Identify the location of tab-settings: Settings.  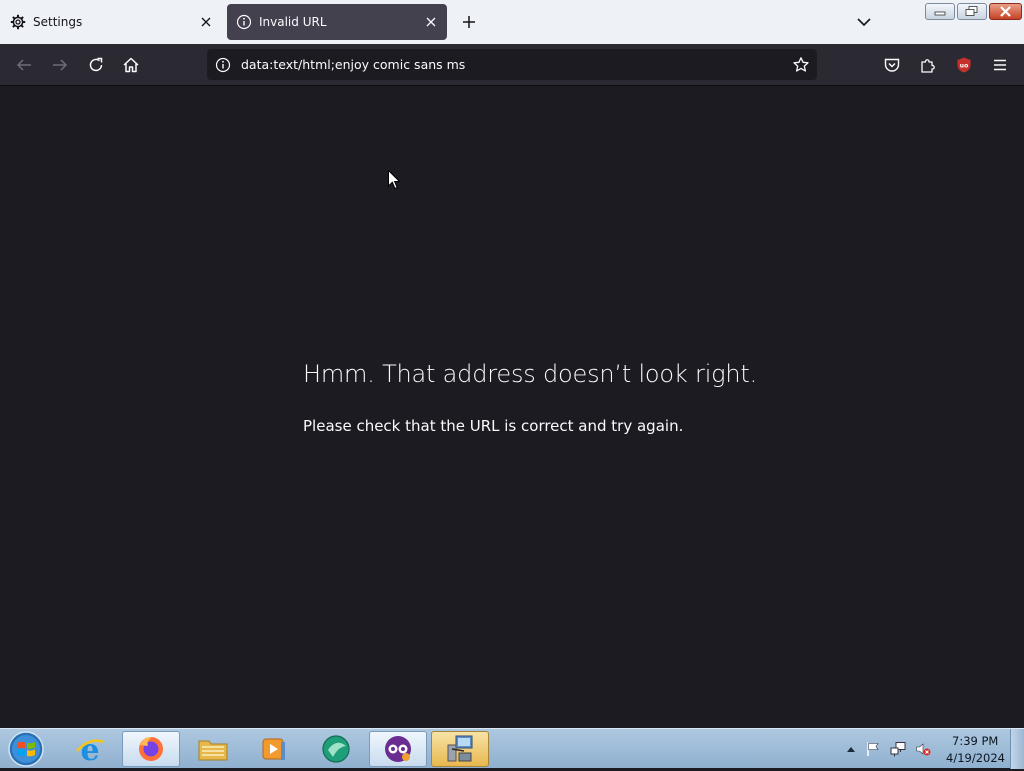
(111, 22).